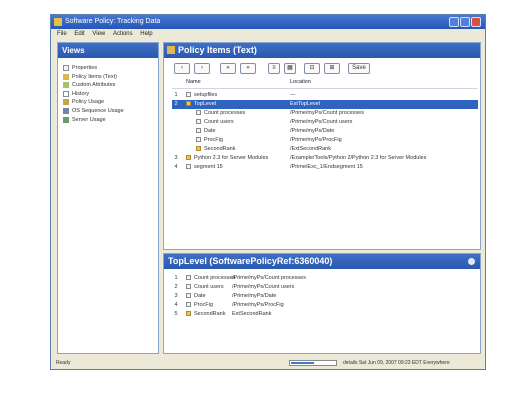 The image size is (509, 393). I want to click on table-row: SecondRank /ExtSecondRank, so click(325, 149).